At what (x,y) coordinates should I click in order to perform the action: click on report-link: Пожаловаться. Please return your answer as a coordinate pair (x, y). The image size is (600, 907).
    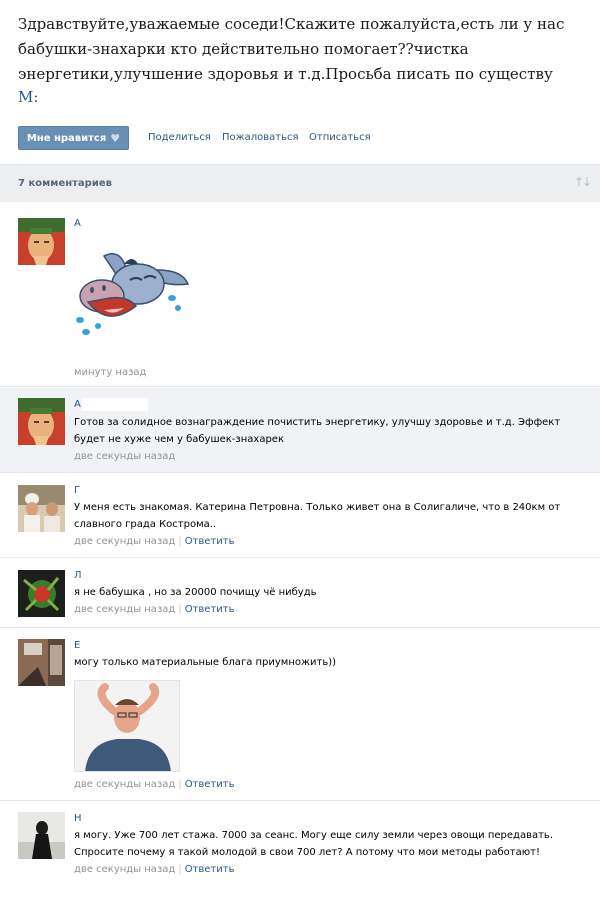
    Looking at the image, I should click on (260, 137).